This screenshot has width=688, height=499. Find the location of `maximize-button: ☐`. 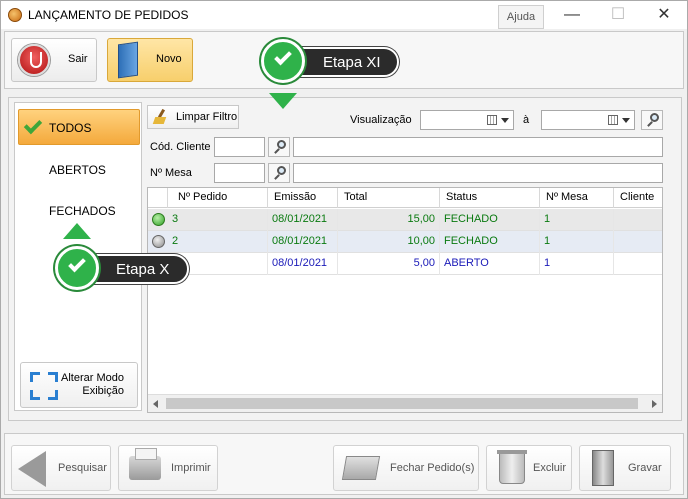

maximize-button: ☐ is located at coordinates (618, 15).